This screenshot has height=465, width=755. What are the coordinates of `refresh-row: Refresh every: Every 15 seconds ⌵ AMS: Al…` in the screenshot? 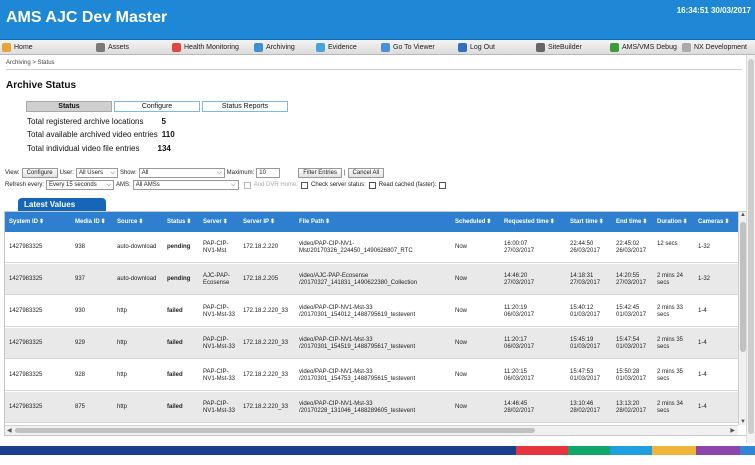 It's located at (227, 185).